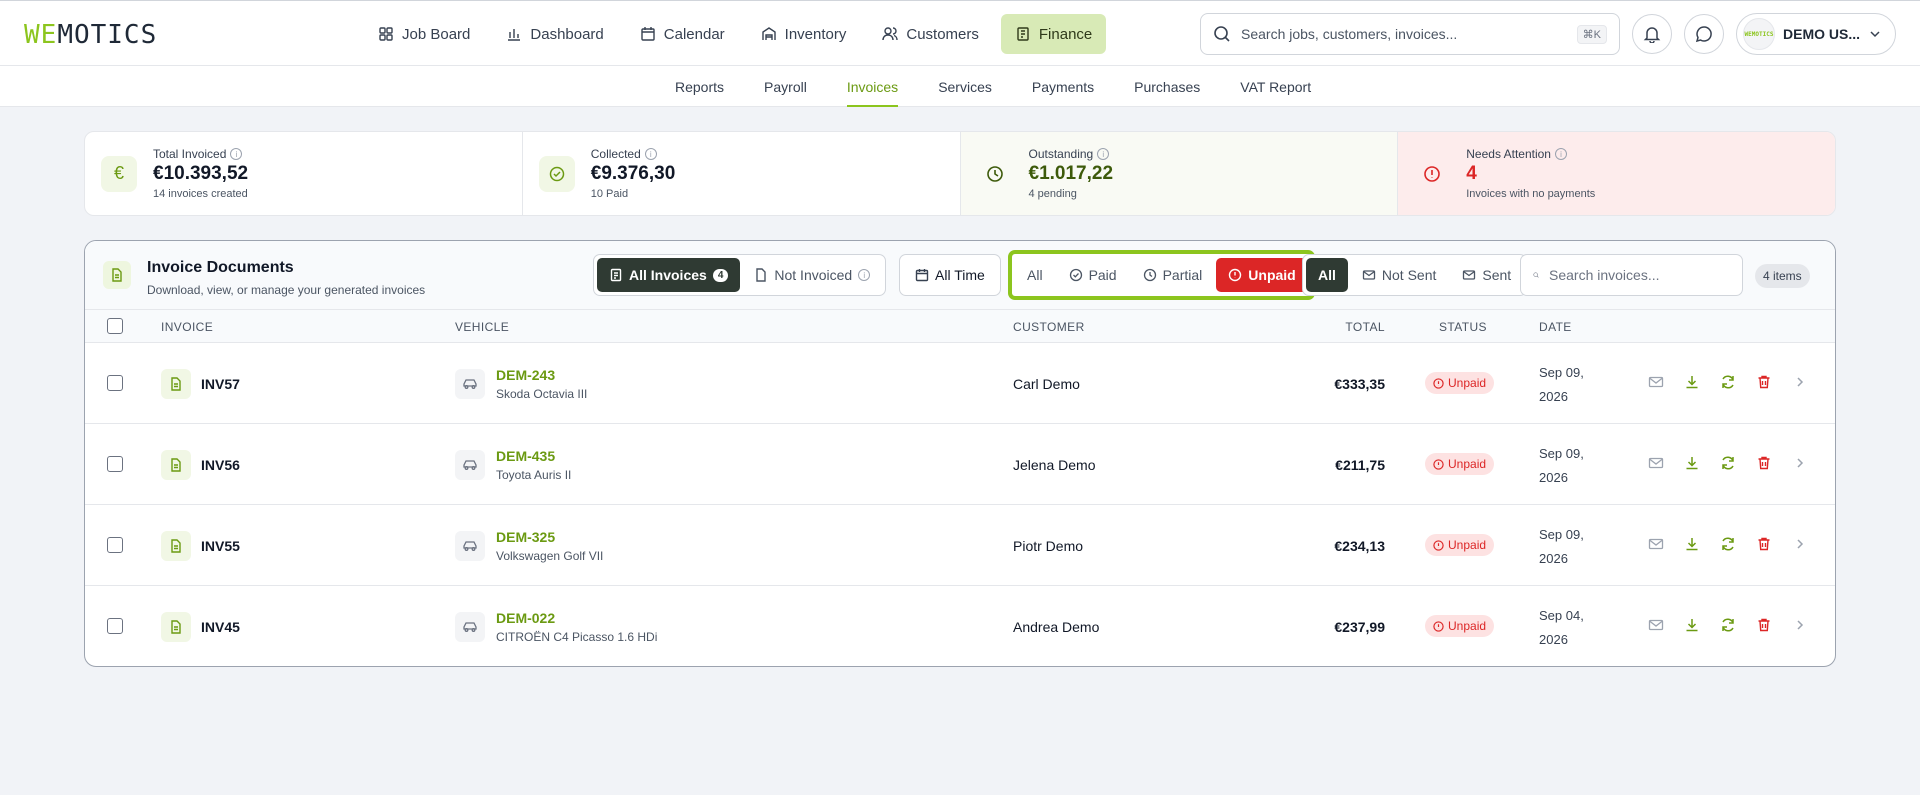 This screenshot has width=1920, height=795. Describe the element at coordinates (930, 34) in the screenshot. I see `nav-item-customers: Customers` at that location.